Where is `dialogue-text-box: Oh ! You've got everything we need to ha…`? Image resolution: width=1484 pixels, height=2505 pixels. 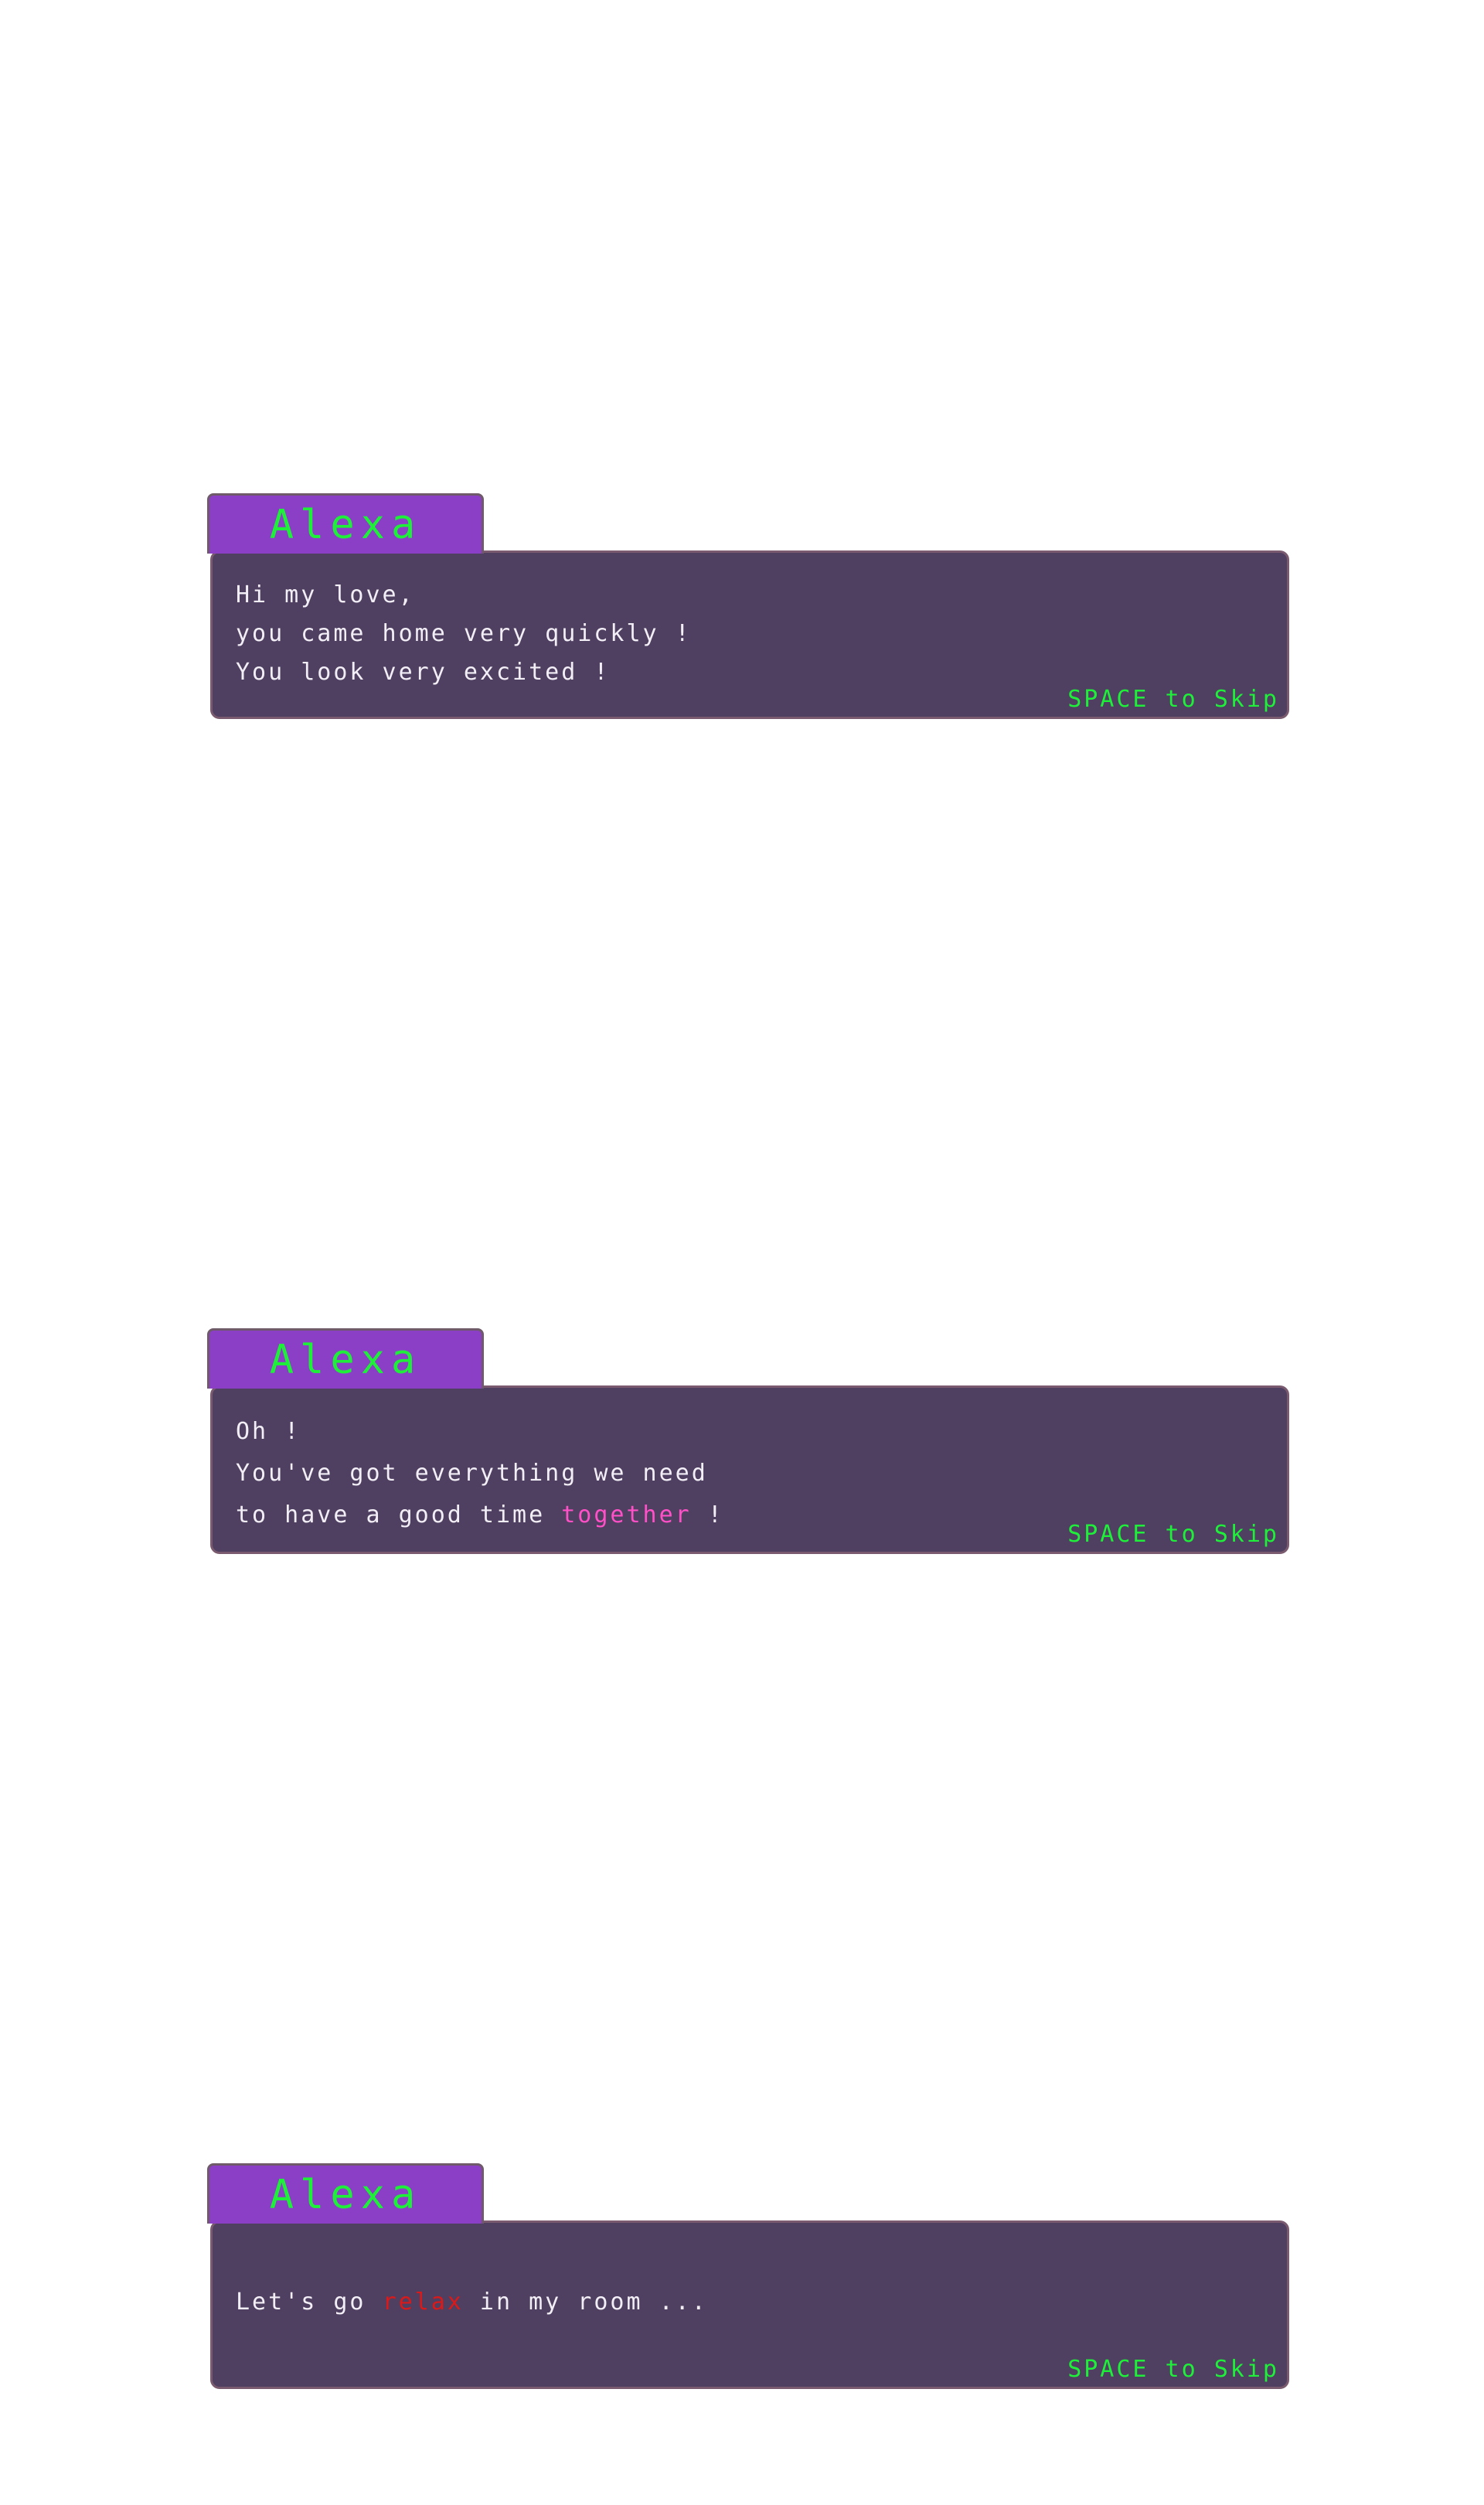
dialogue-text-box: Oh ! You've got everything we need to ha… is located at coordinates (749, 1469).